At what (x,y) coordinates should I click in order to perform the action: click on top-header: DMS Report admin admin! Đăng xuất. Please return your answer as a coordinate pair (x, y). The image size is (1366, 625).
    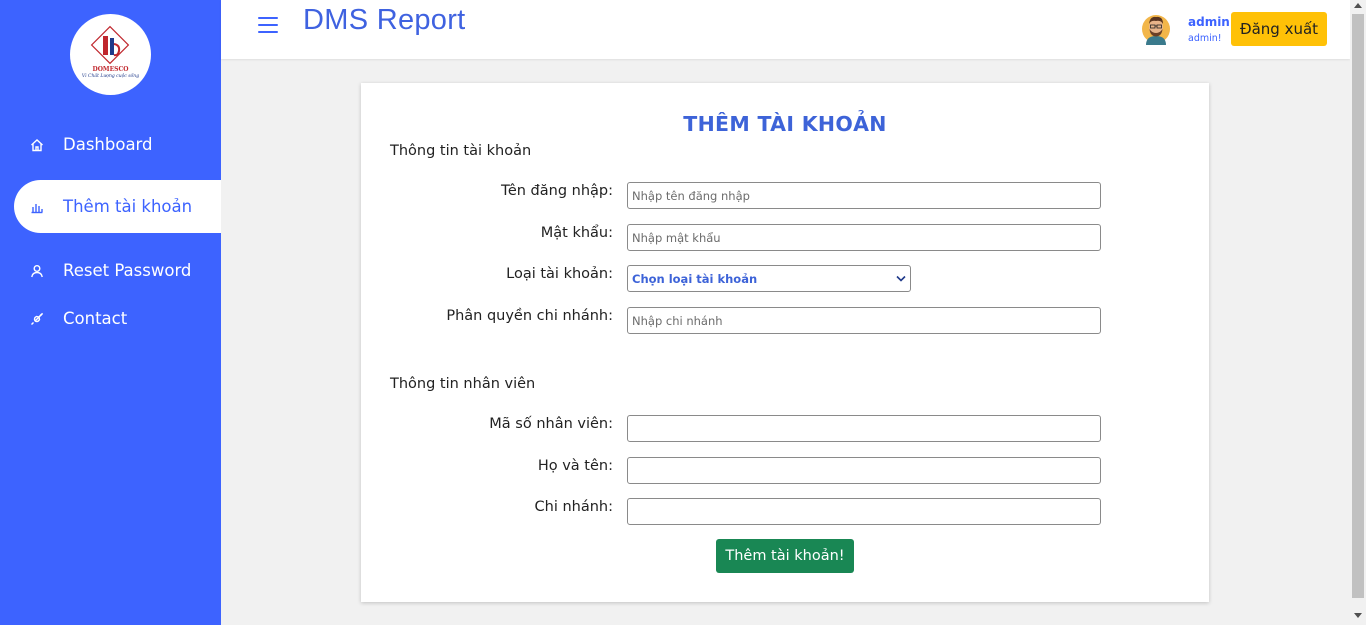
    Looking at the image, I should click on (785, 29).